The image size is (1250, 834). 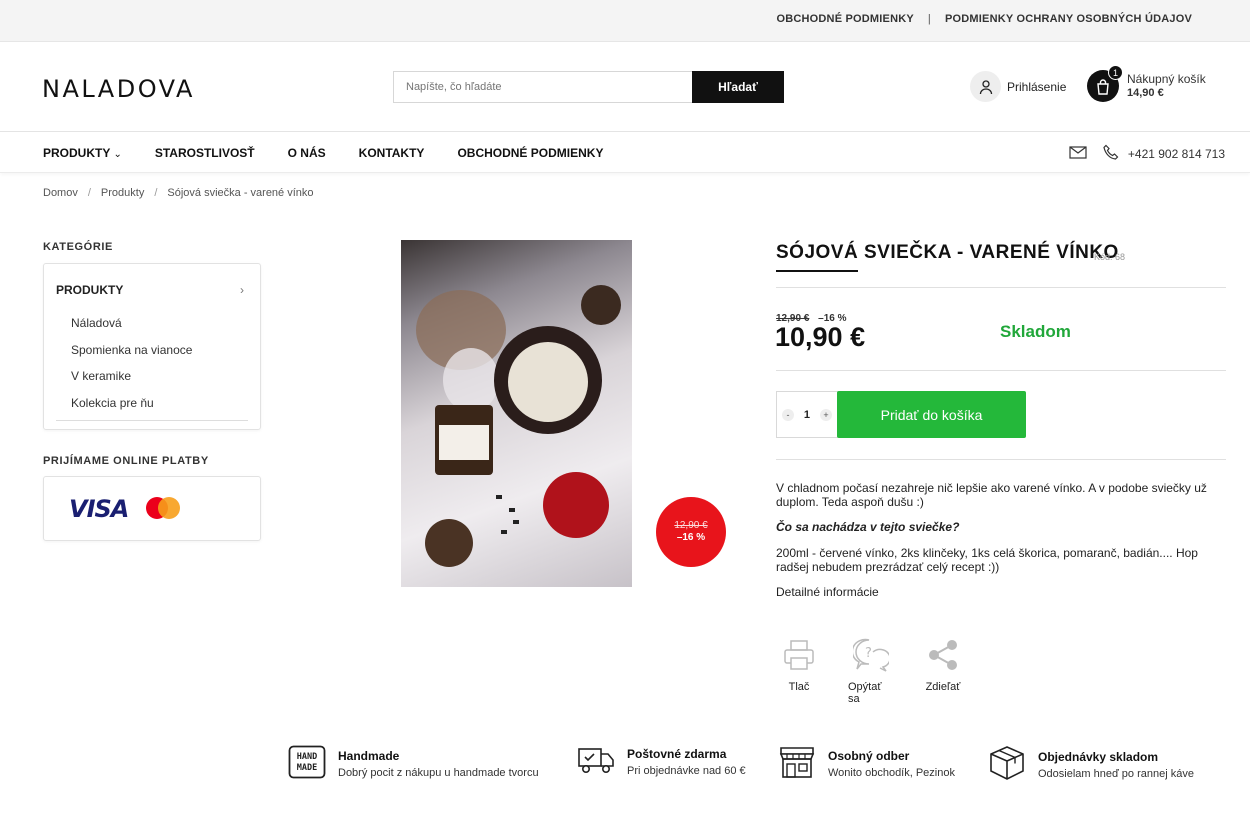 What do you see at coordinates (1035, 331) in the screenshot?
I see `stock-status: Skladom` at bounding box center [1035, 331].